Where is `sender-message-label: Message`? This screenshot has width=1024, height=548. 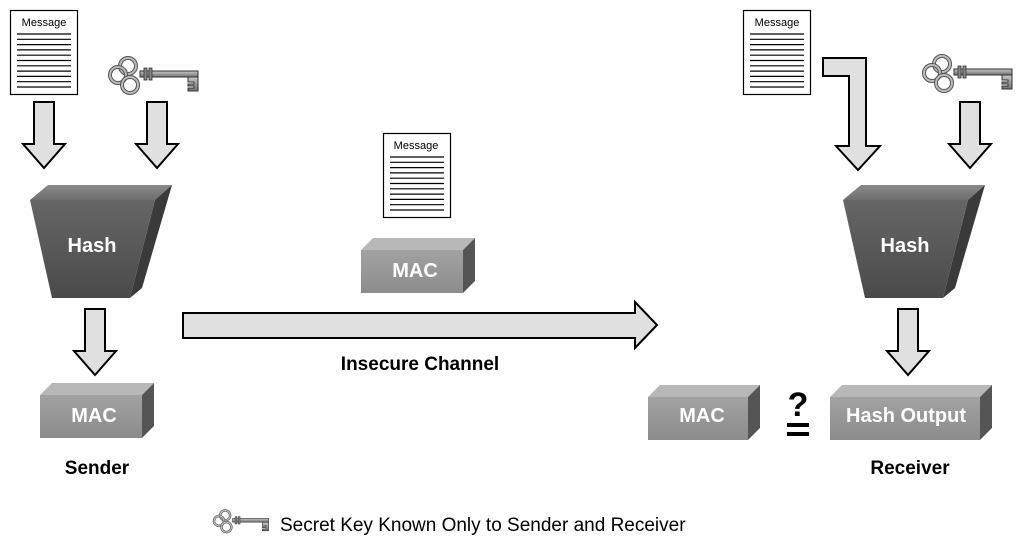
sender-message-label: Message is located at coordinates (44, 23).